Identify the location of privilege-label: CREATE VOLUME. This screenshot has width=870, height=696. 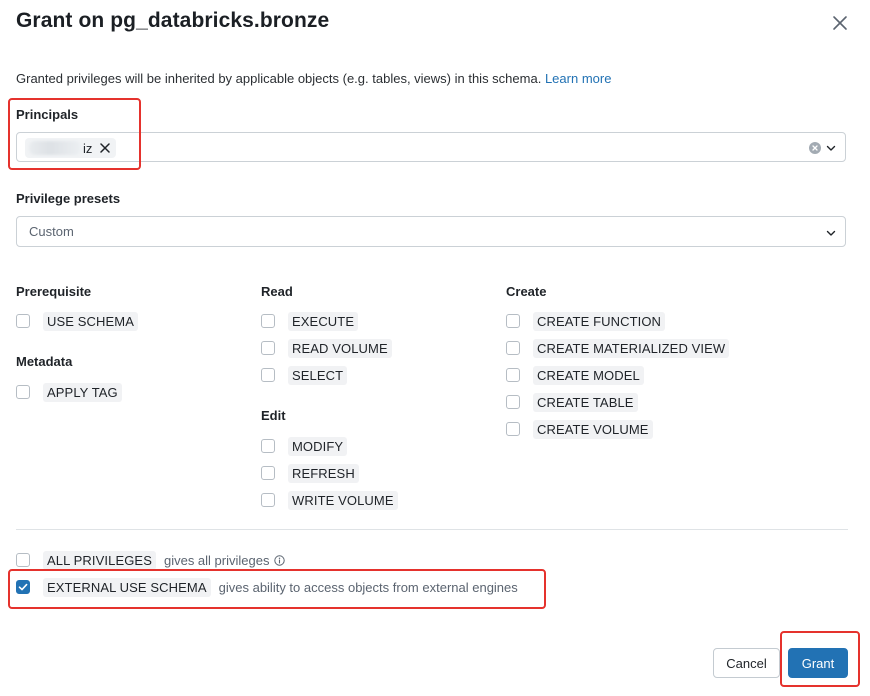
(593, 429).